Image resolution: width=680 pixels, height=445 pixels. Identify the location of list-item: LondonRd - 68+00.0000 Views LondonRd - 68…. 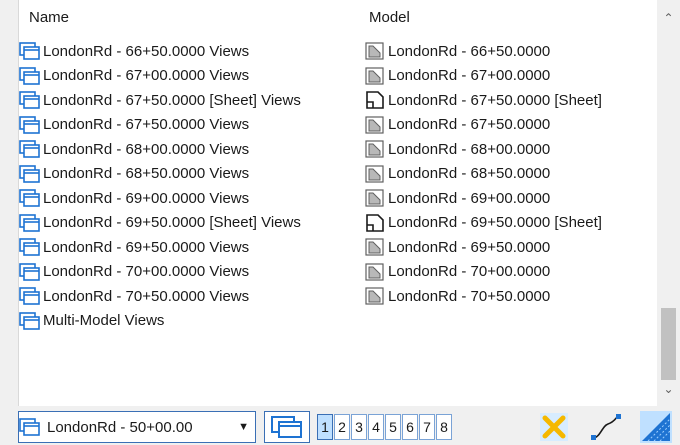
(338, 149).